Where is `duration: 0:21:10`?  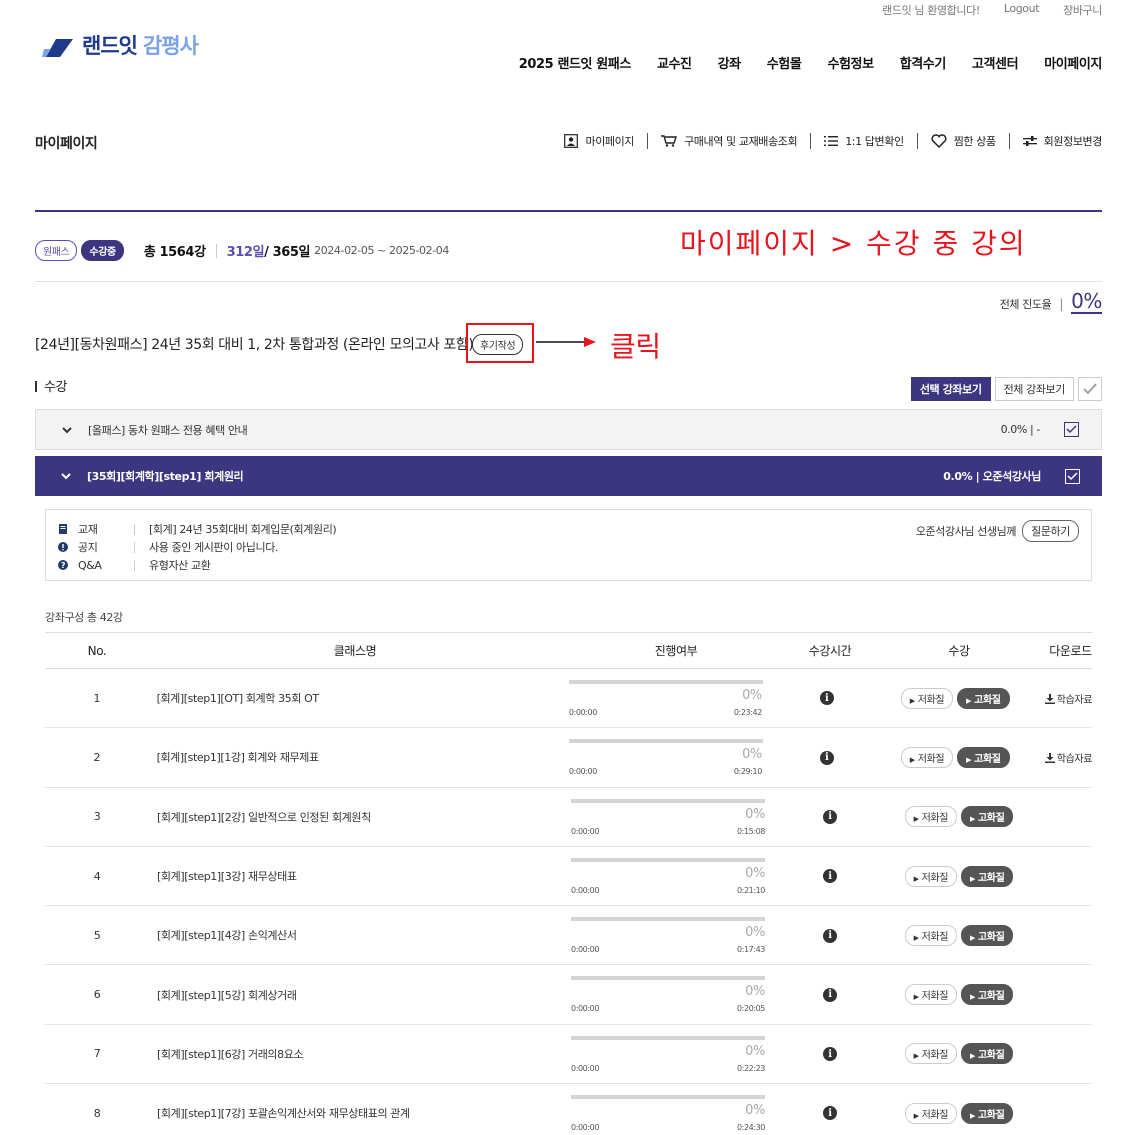 duration: 0:21:10 is located at coordinates (750, 890).